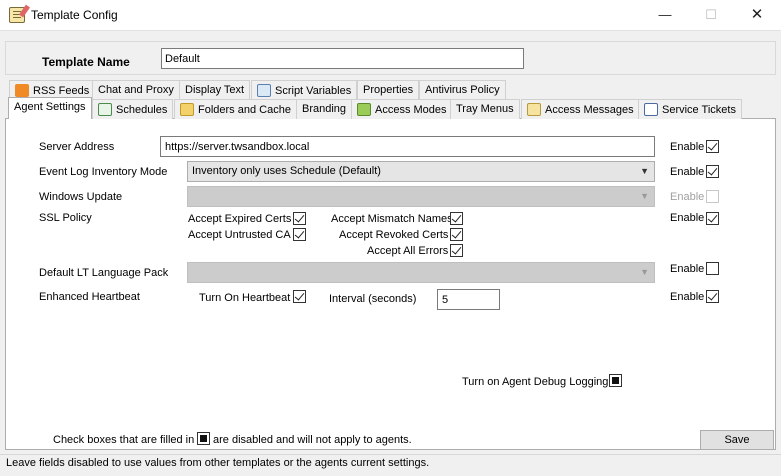  What do you see at coordinates (712, 196) in the screenshot?
I see `windows-update-enable-checkbox` at bounding box center [712, 196].